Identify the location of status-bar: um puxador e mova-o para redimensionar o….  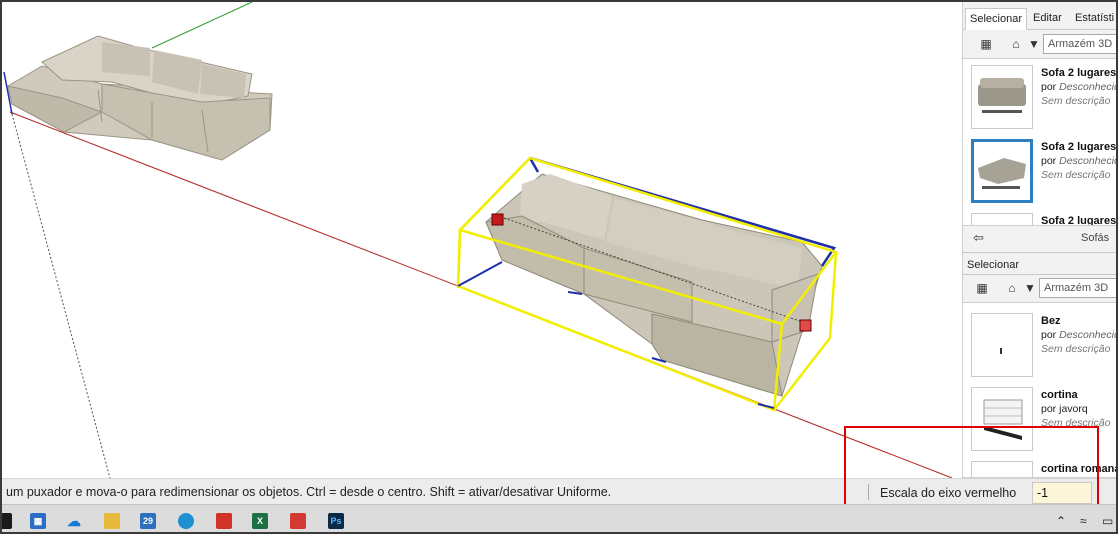
(482, 491).